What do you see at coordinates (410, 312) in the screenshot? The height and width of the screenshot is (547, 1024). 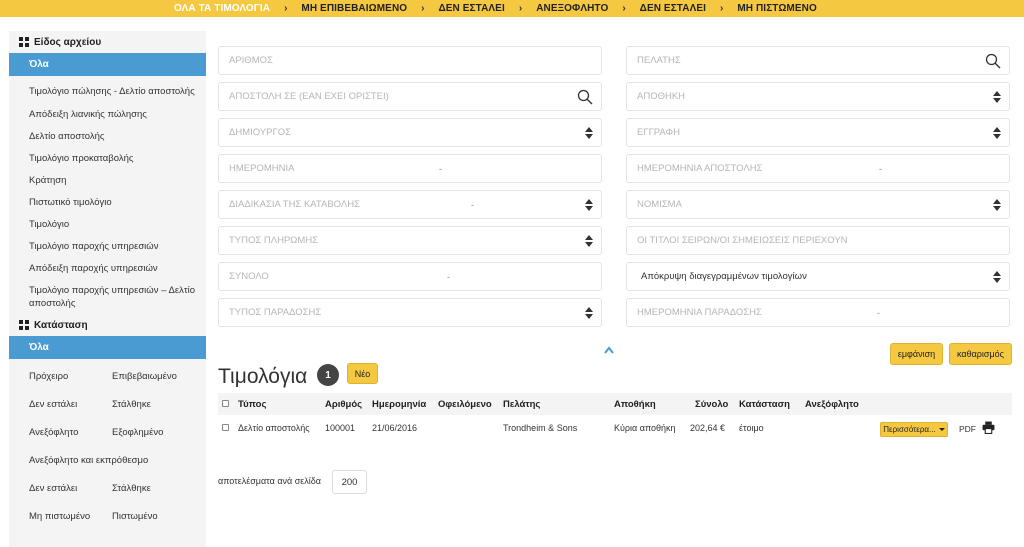 I see `delivery-type-select: ΤΥΠΟΣ ΠΑΡΑΔΟΣΗΣ` at bounding box center [410, 312].